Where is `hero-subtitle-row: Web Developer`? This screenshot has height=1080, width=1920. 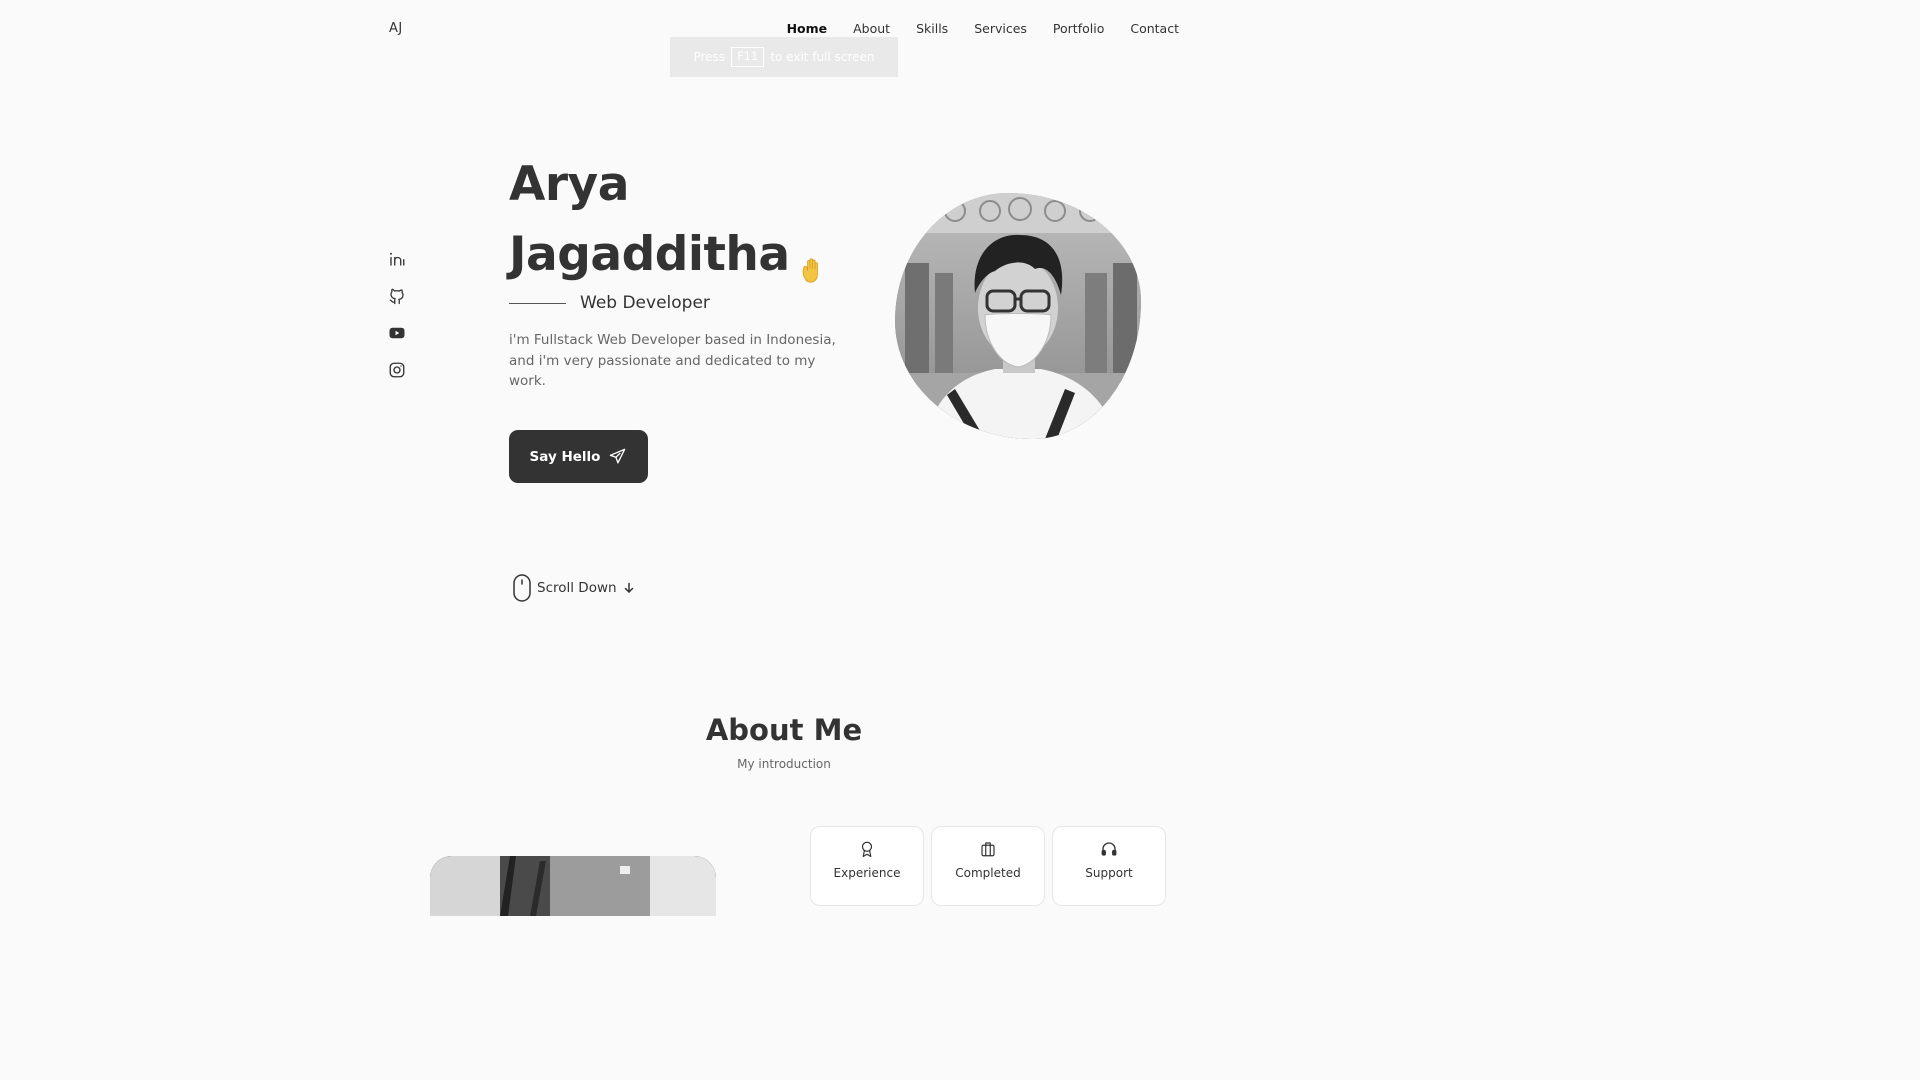
hero-subtitle-row: Web Developer is located at coordinates (609, 303).